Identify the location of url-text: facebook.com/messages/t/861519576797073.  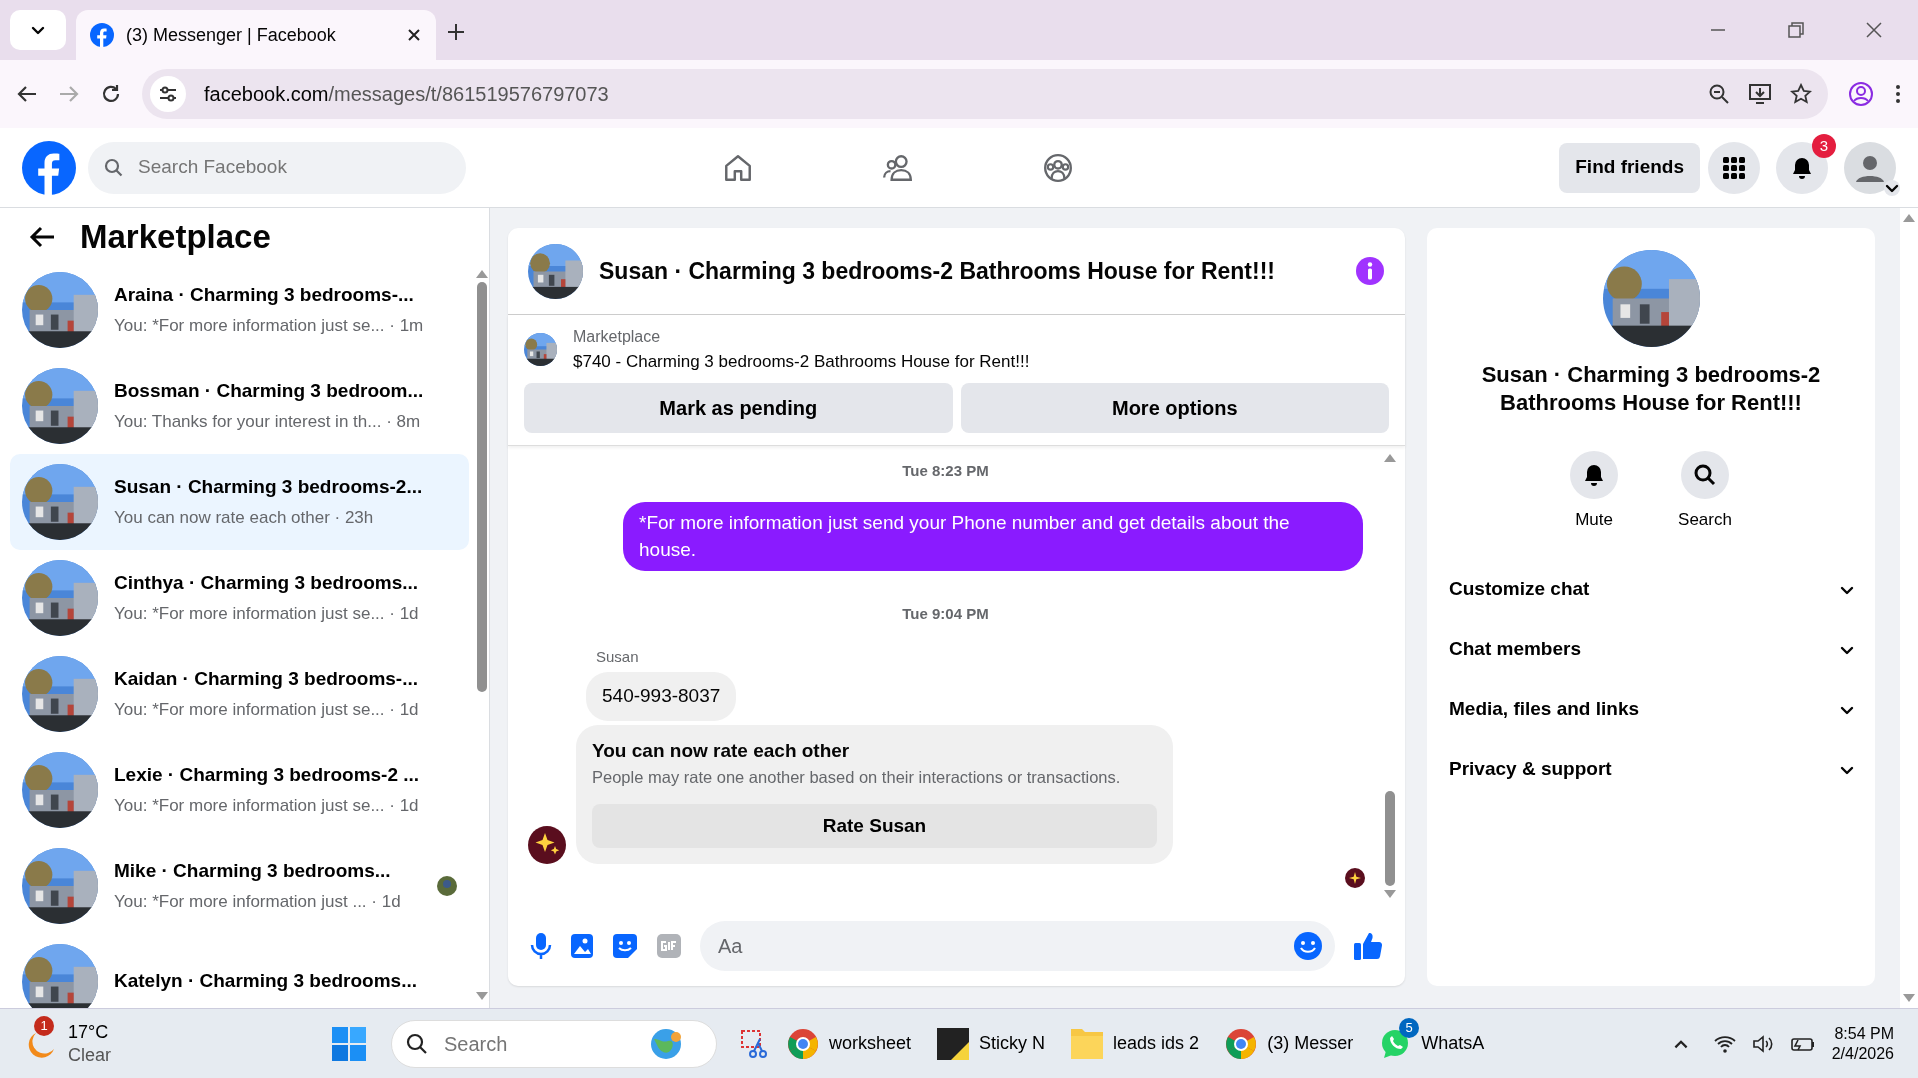
(407, 94).